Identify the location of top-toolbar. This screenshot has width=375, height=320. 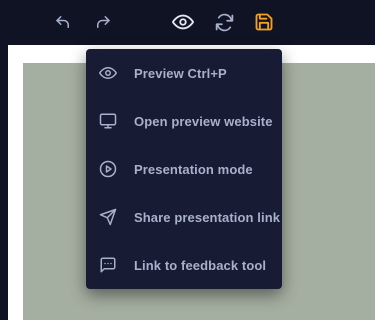
(187, 22).